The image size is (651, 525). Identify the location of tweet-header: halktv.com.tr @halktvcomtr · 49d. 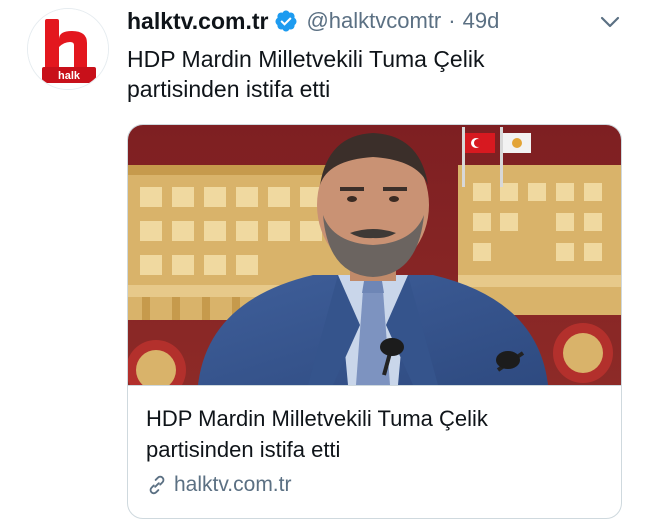
(313, 21).